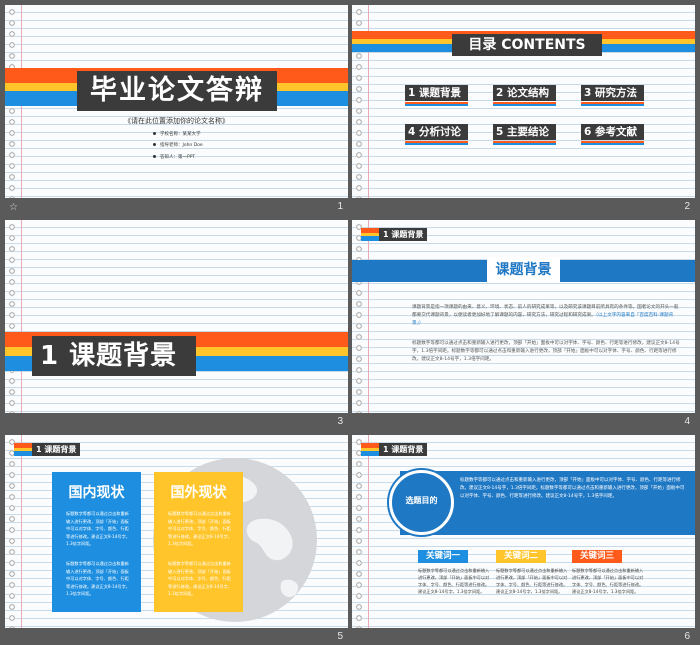 Image resolution: width=700 pixels, height=645 pixels. What do you see at coordinates (687, 421) in the screenshot?
I see `slide-number: 4` at bounding box center [687, 421].